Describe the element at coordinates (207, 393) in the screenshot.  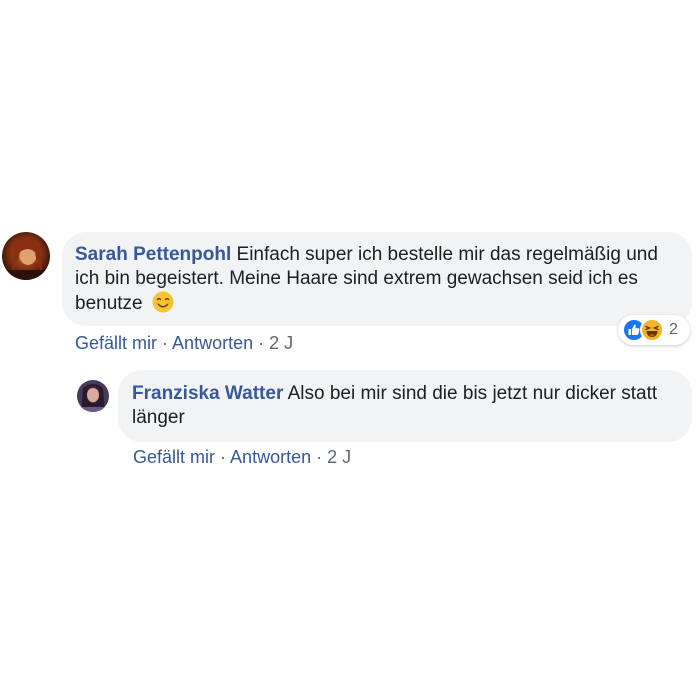
I see `comment-author: Franziska Watter` at that location.